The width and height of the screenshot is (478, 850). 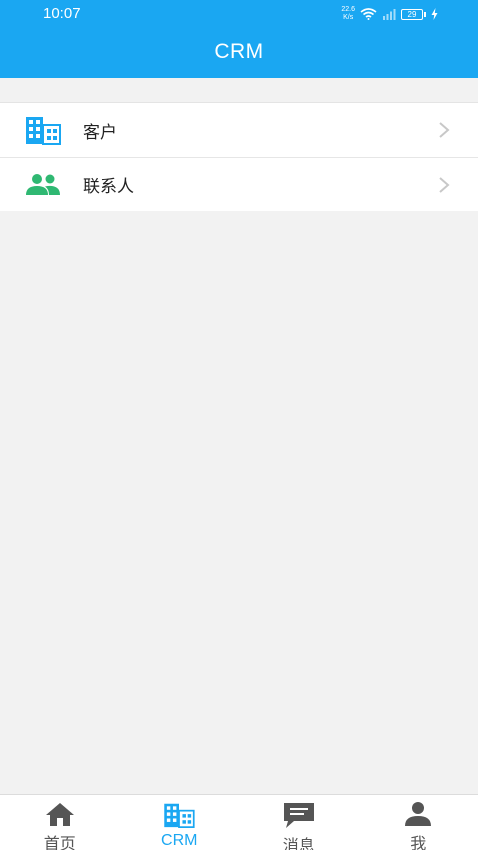 What do you see at coordinates (299, 815) in the screenshot?
I see `message-icon` at bounding box center [299, 815].